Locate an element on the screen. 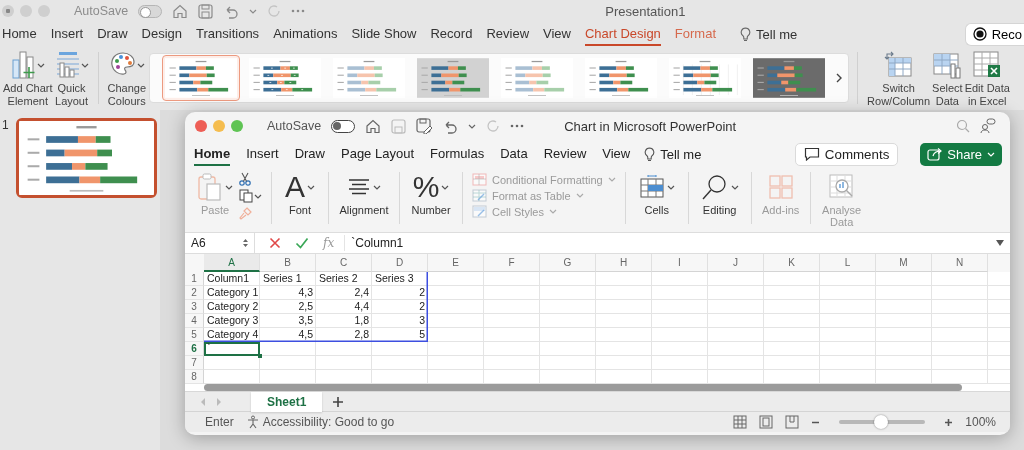 This screenshot has width=1024, height=450. zoom-button is located at coordinates (237, 126).